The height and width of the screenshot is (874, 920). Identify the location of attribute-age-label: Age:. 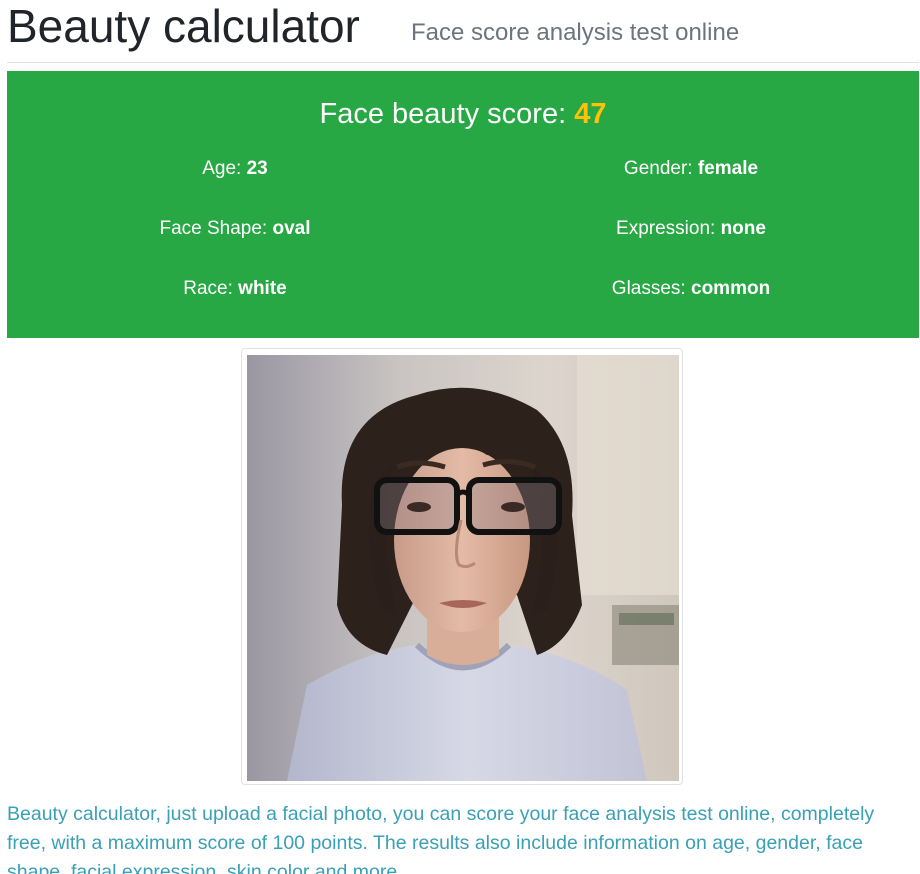
(222, 168).